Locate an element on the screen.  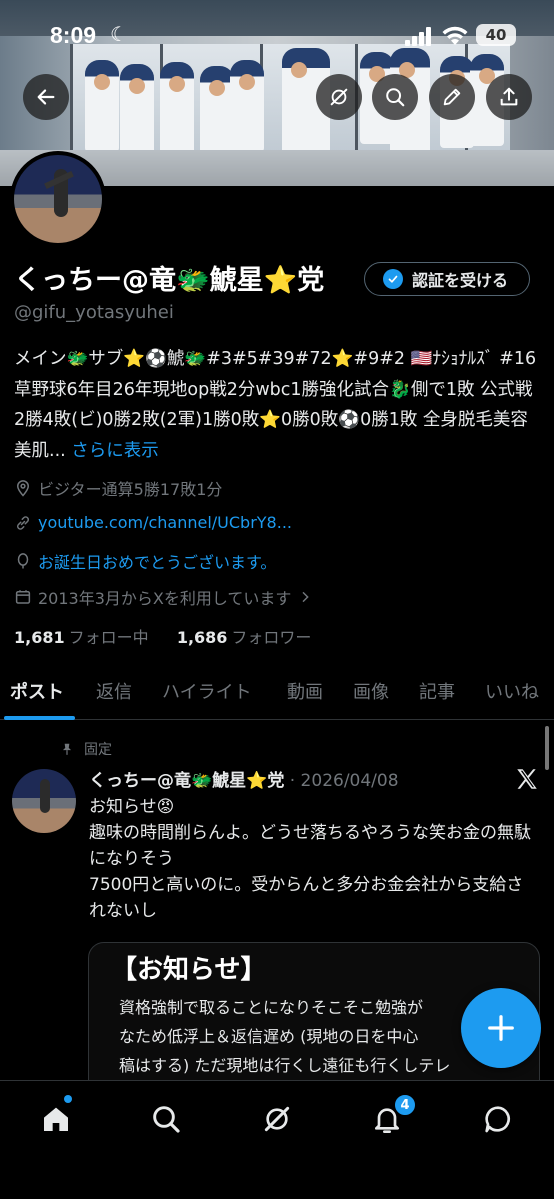
arrow-left-icon is located at coordinates (46, 97).